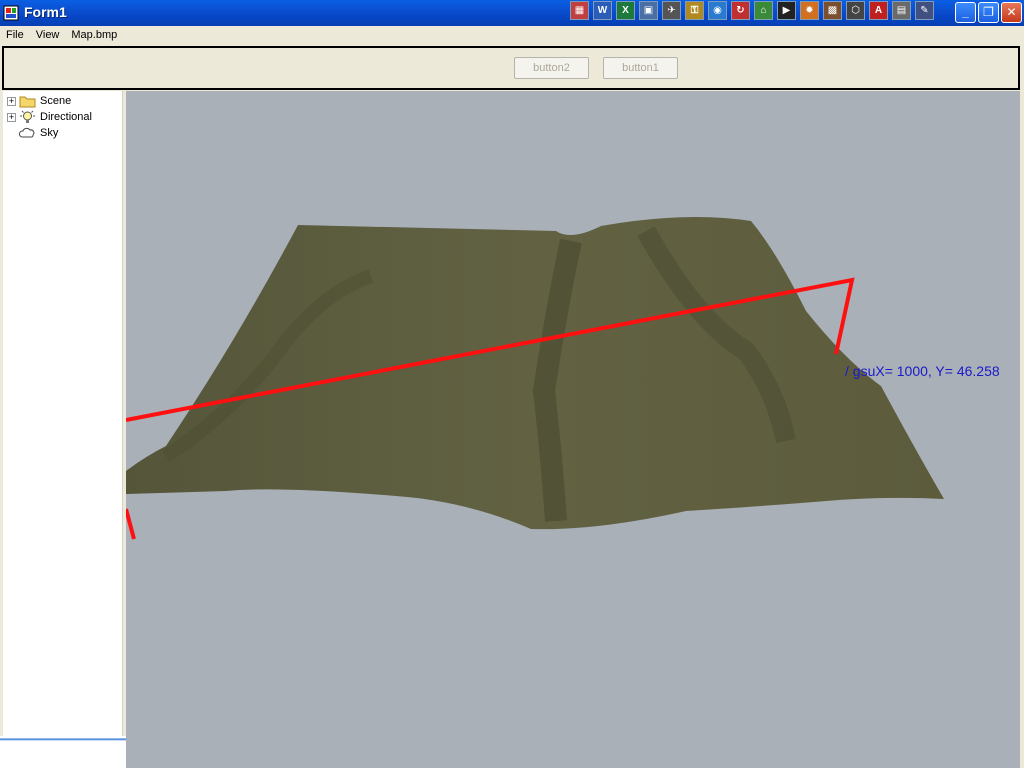 This screenshot has width=1024, height=768. Describe the element at coordinates (27, 116) in the screenshot. I see `light-bulb-icon` at that location.